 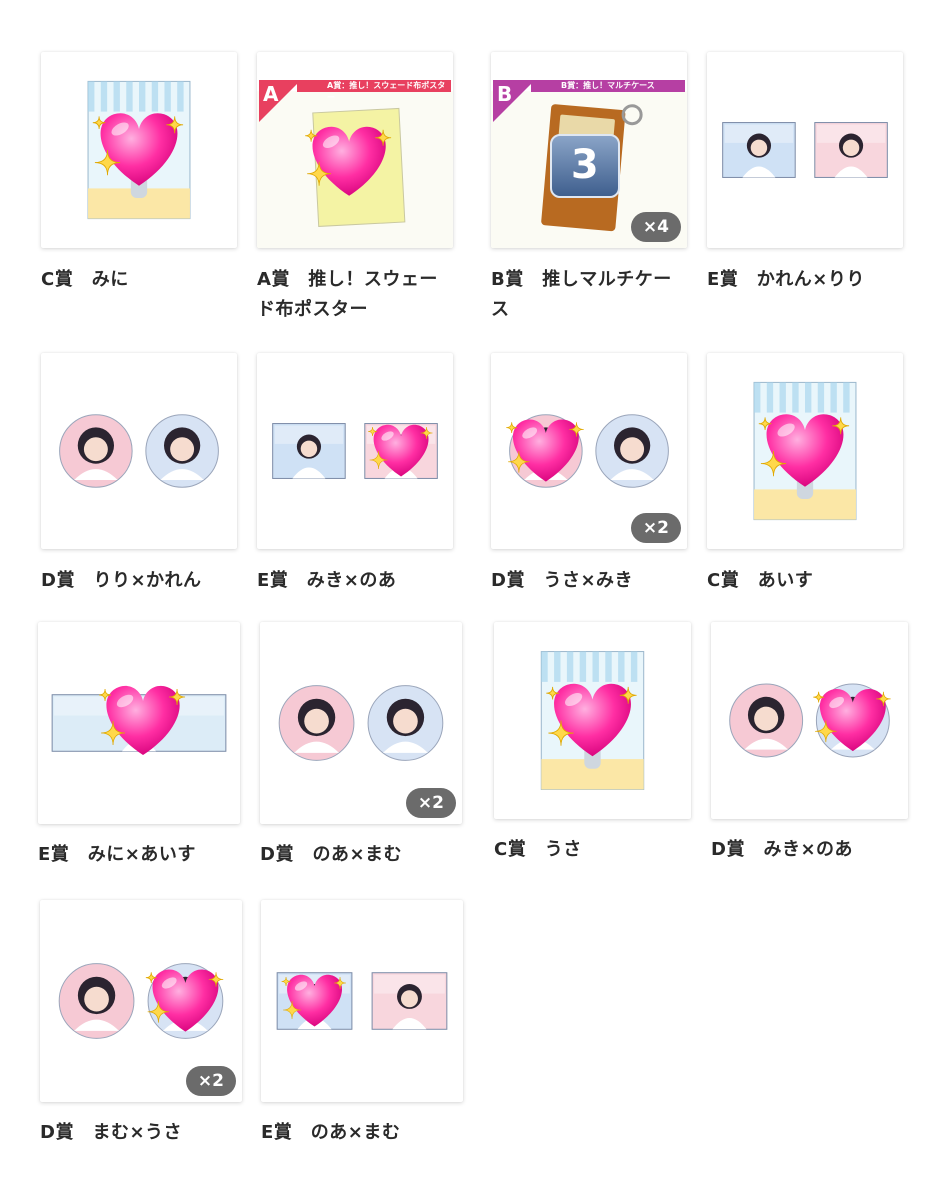 I want to click on prize-caption: E賞 みき×のあ, so click(x=327, y=580).